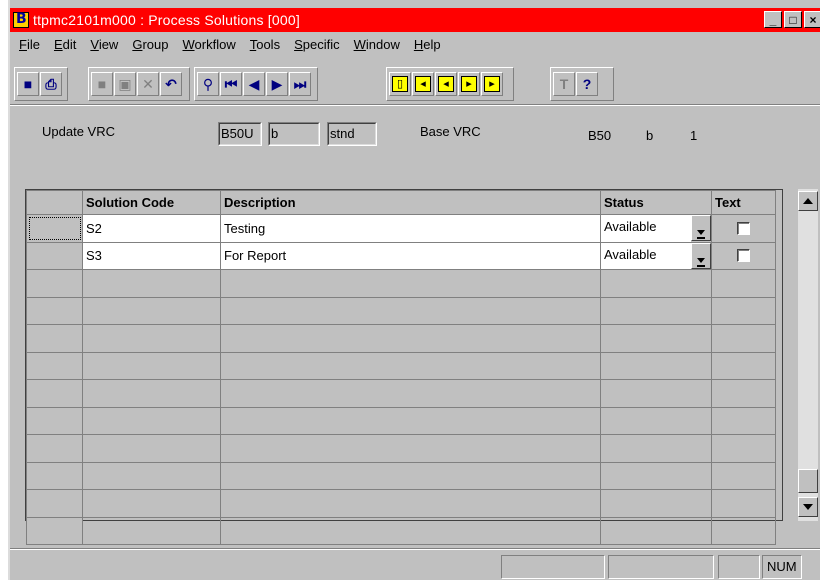  What do you see at coordinates (300, 84) in the screenshot?
I see `last-record-icon: ⏭` at bounding box center [300, 84].